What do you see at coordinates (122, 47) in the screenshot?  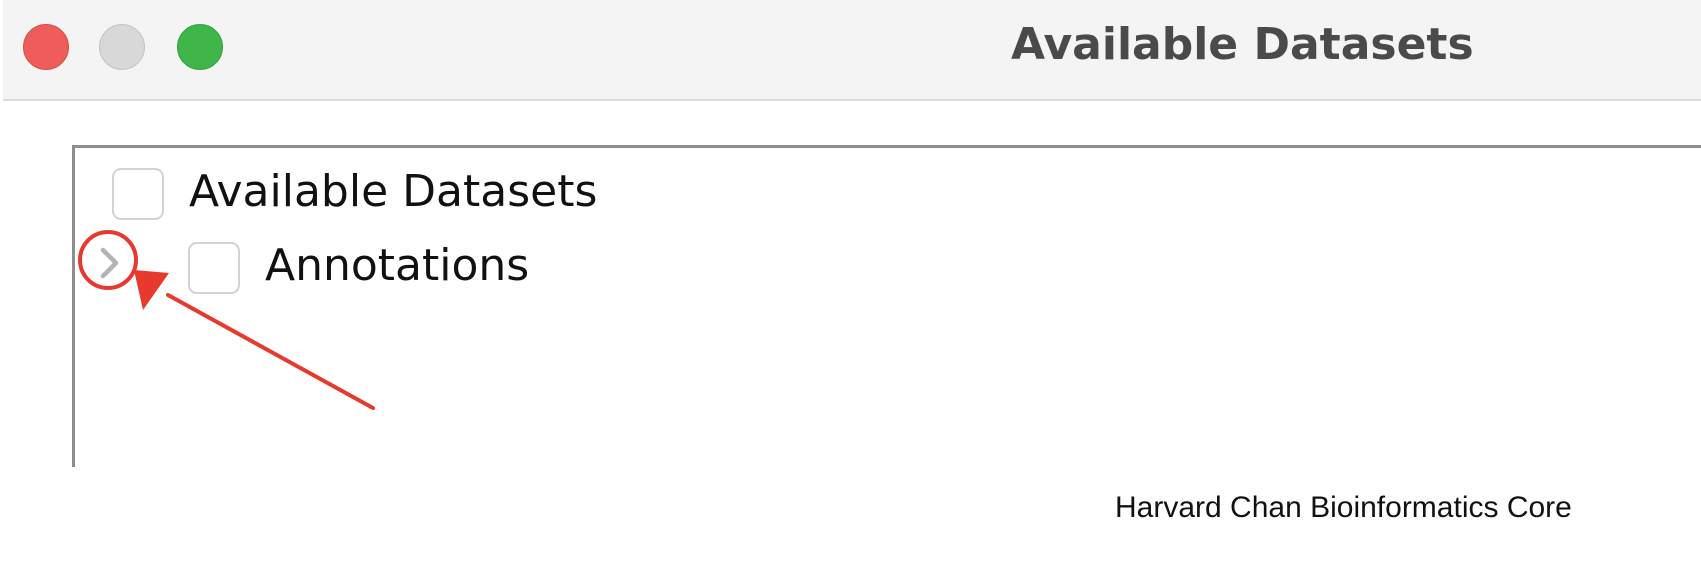 I see `minimize-button` at bounding box center [122, 47].